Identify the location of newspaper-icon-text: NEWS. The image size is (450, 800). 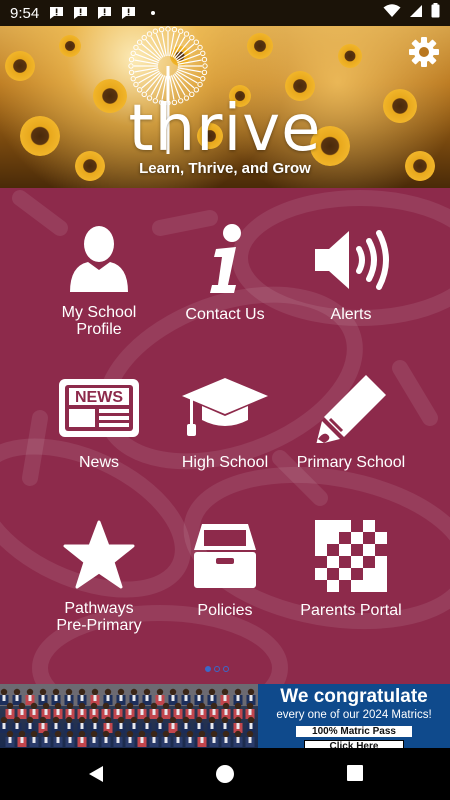
(99, 397).